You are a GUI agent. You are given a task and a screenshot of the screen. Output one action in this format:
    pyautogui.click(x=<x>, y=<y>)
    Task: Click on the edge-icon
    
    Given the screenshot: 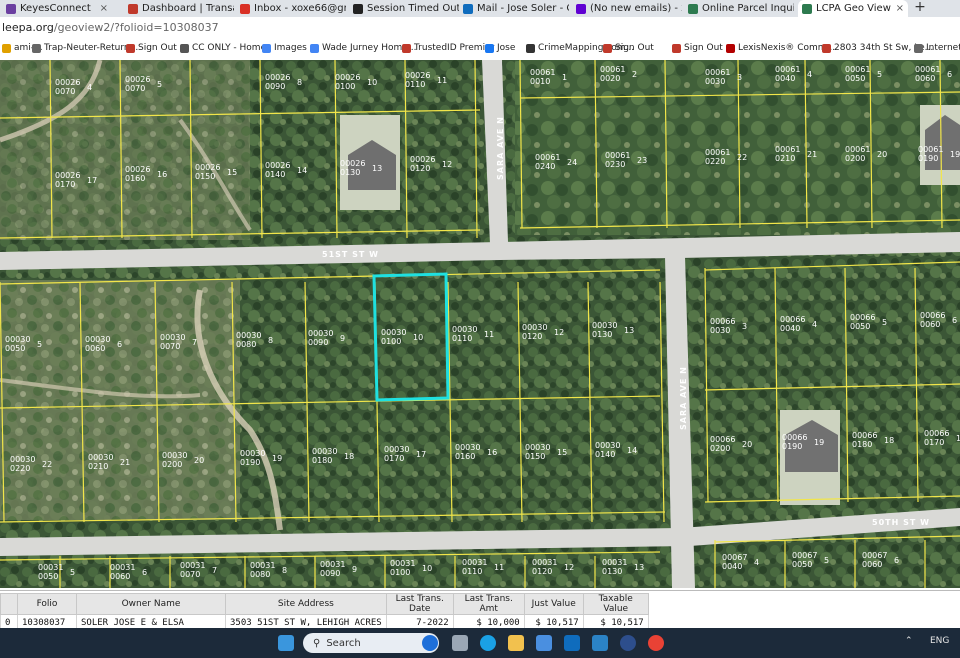 What is the action you would take?
    pyautogui.click(x=488, y=643)
    